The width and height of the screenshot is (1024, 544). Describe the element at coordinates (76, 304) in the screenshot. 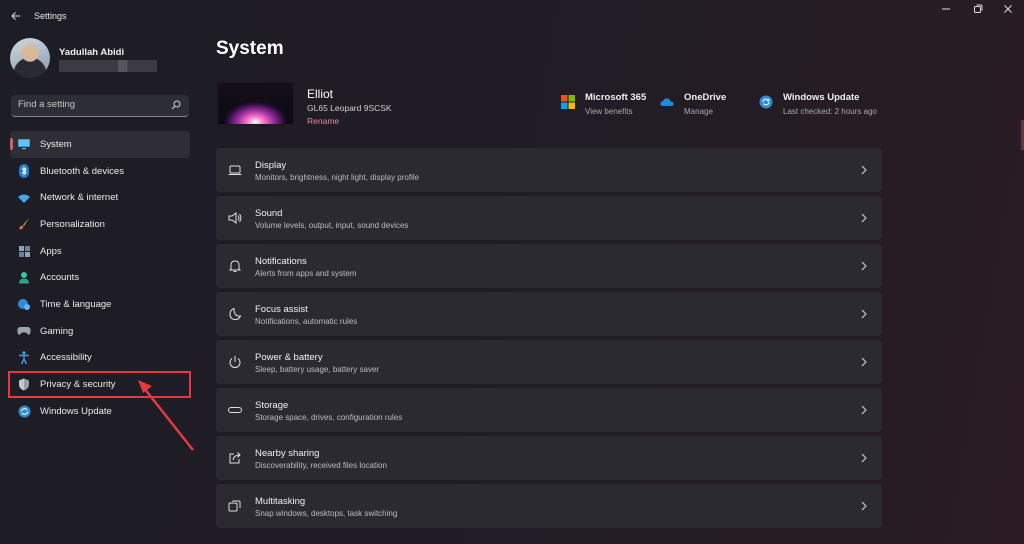

I see `sidebar-item-label: Time & language` at that location.